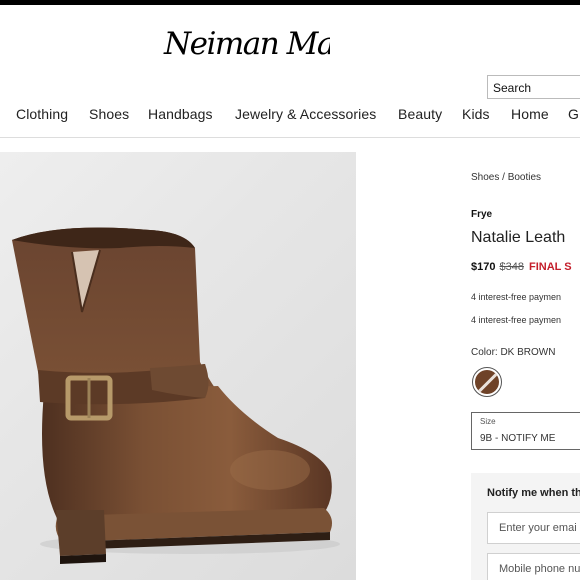 The image size is (580, 580). I want to click on nav-item-beauty: Beauty, so click(420, 114).